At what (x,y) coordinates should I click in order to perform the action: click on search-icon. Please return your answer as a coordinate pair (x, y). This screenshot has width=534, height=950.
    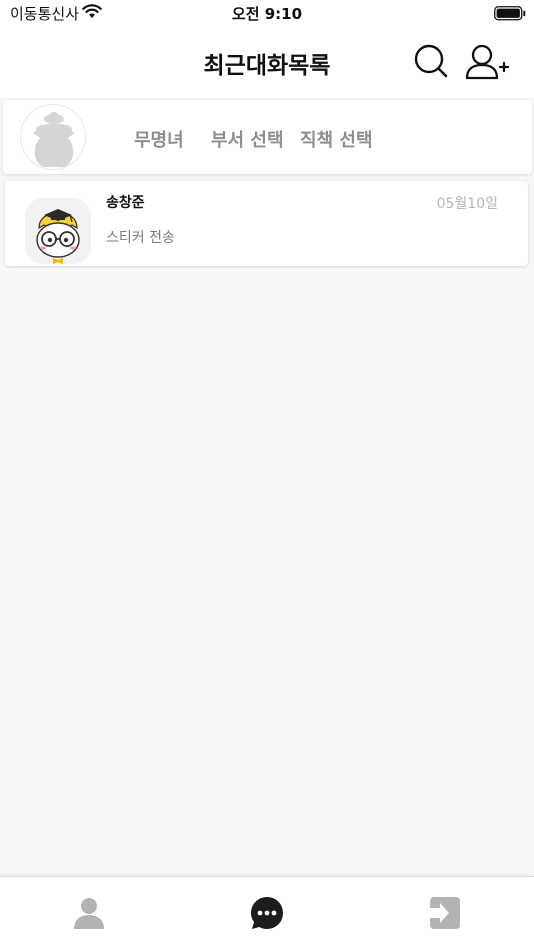
    Looking at the image, I should click on (431, 61).